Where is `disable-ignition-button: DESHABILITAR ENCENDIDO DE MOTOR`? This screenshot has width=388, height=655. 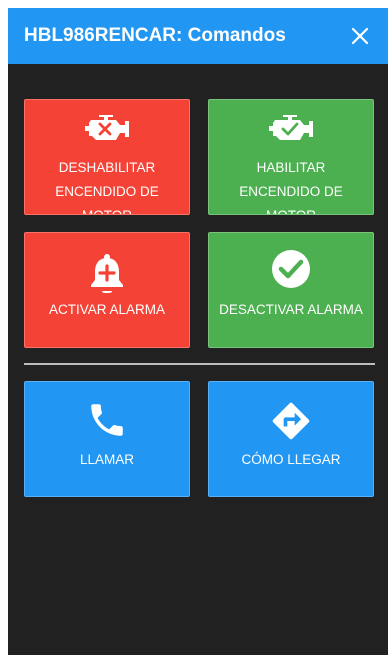 disable-ignition-button: DESHABILITAR ENCENDIDO DE MOTOR is located at coordinates (107, 157).